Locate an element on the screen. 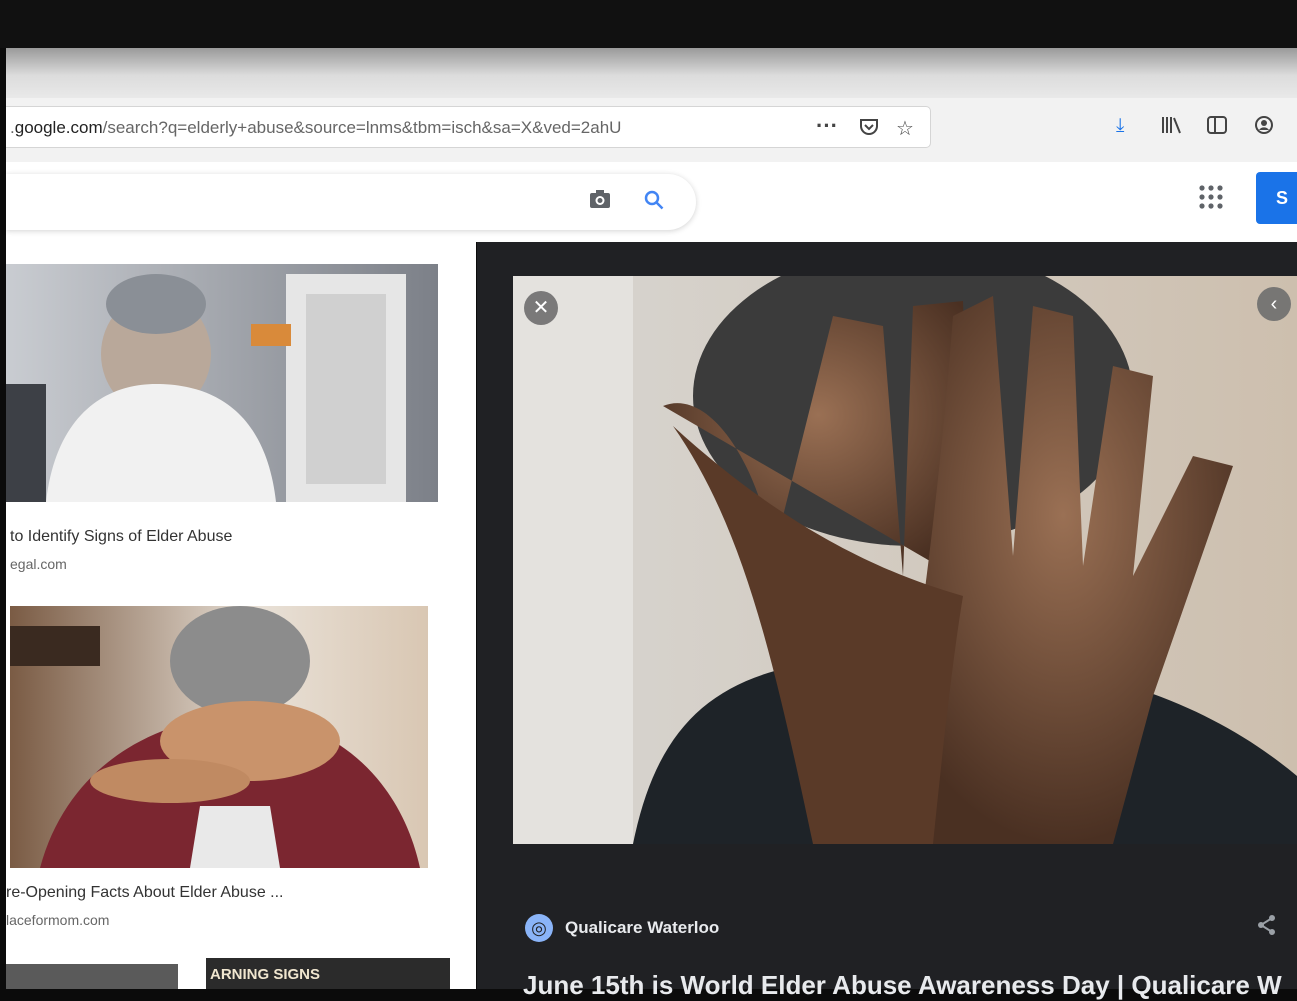  camera-icon is located at coordinates (600, 202).